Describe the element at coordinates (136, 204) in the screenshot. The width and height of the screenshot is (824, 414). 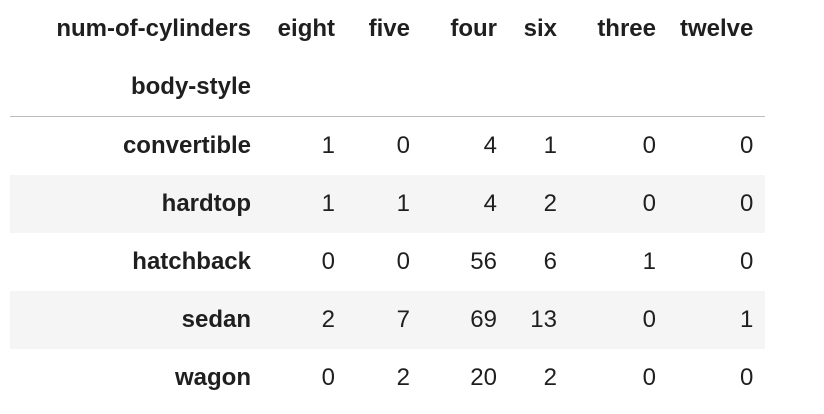
I see `row-label: hardtop` at that location.